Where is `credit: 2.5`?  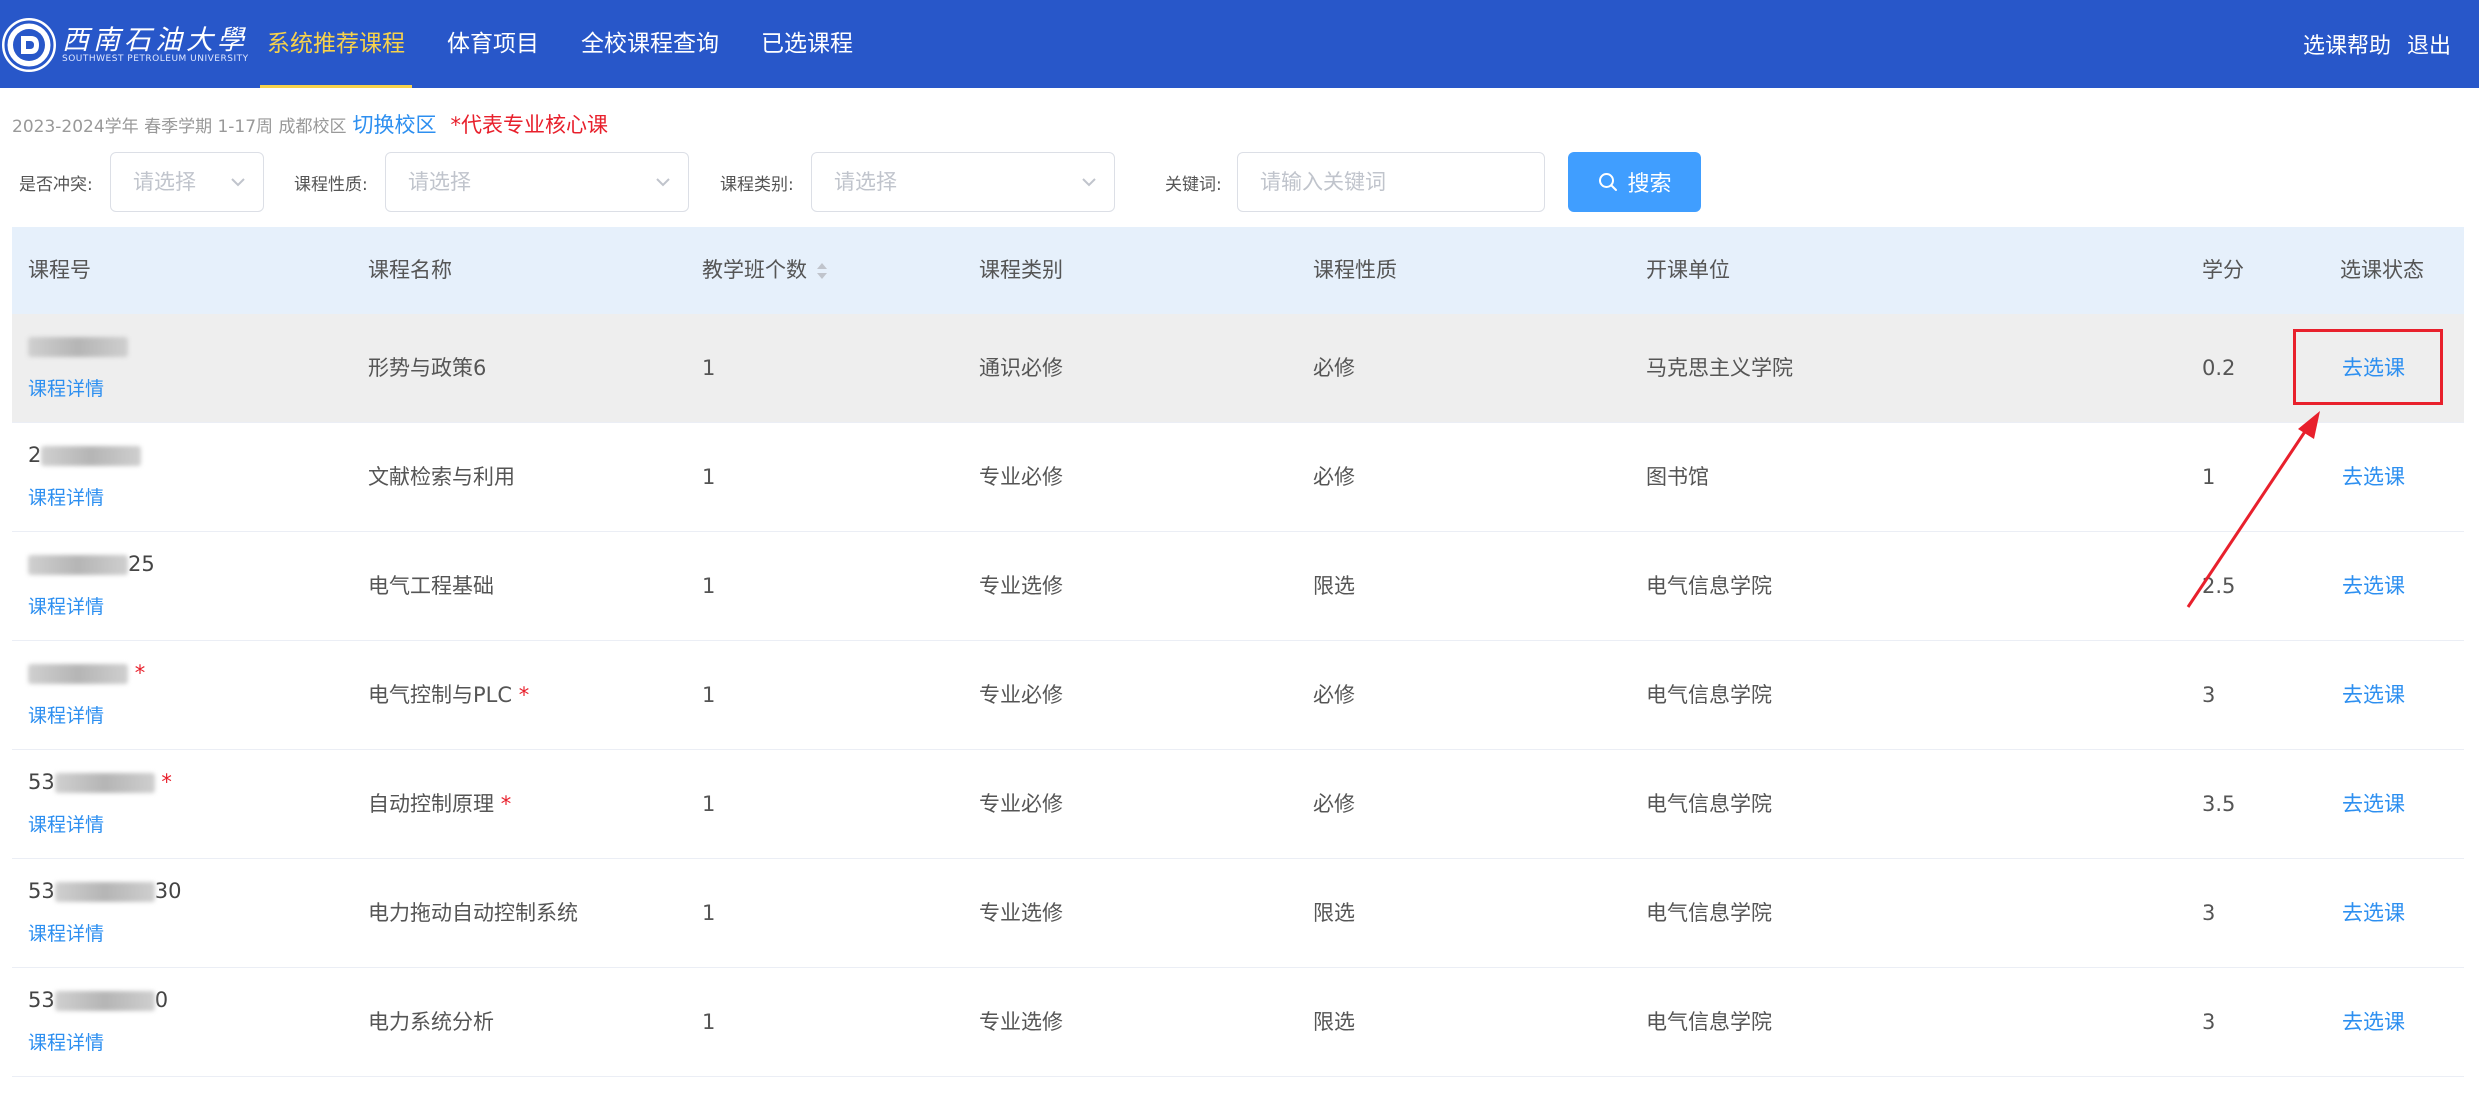 credit: 2.5 is located at coordinates (2219, 586).